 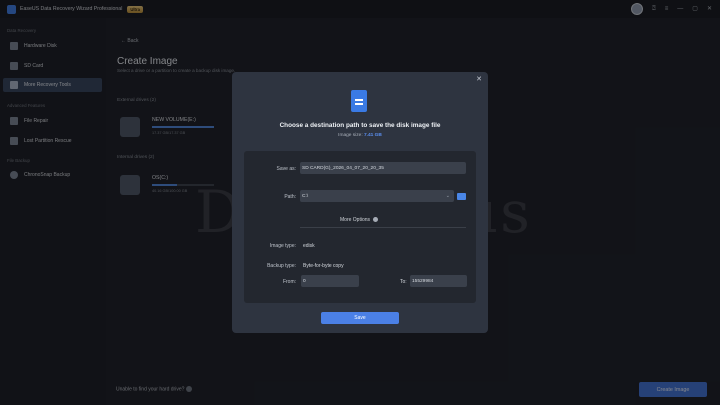 What do you see at coordinates (373, 135) in the screenshot?
I see `image-size-value: 7.41 GB` at bounding box center [373, 135].